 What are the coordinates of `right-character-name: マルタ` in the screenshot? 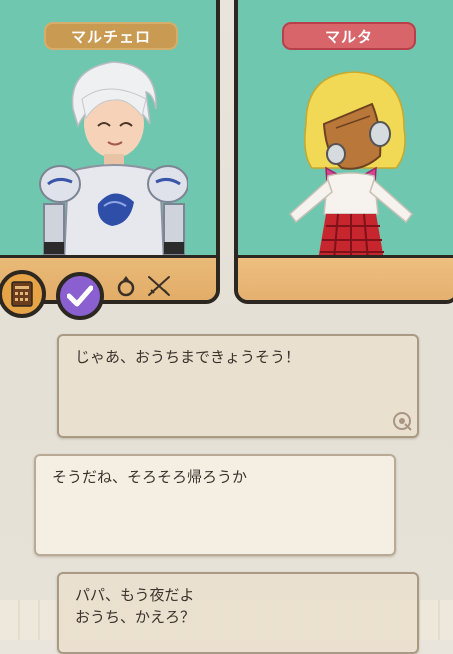 It's located at (349, 36).